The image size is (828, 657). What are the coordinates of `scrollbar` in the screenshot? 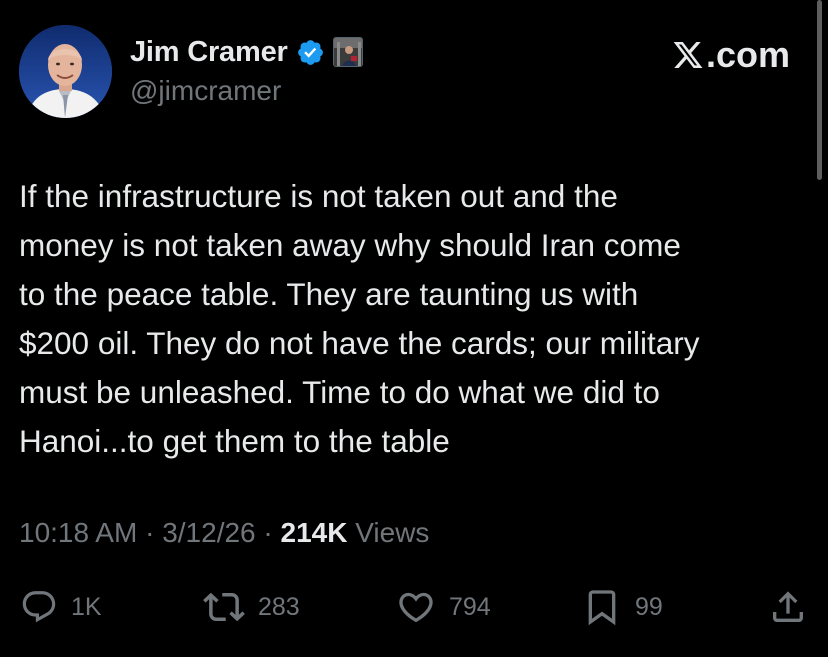 It's located at (819, 90).